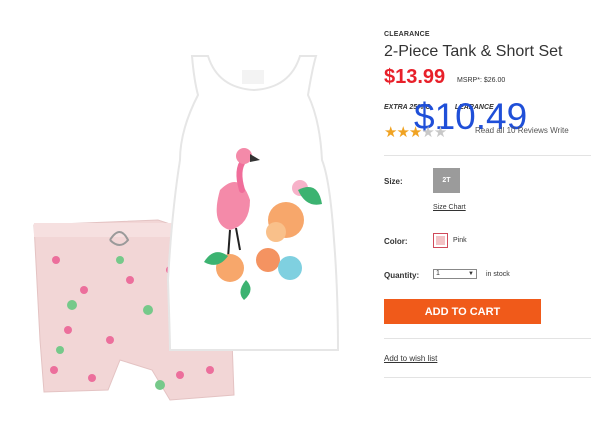 Image resolution: width=597 pixels, height=423 pixels. I want to click on rating-stars: ★★★★★, so click(415, 132).